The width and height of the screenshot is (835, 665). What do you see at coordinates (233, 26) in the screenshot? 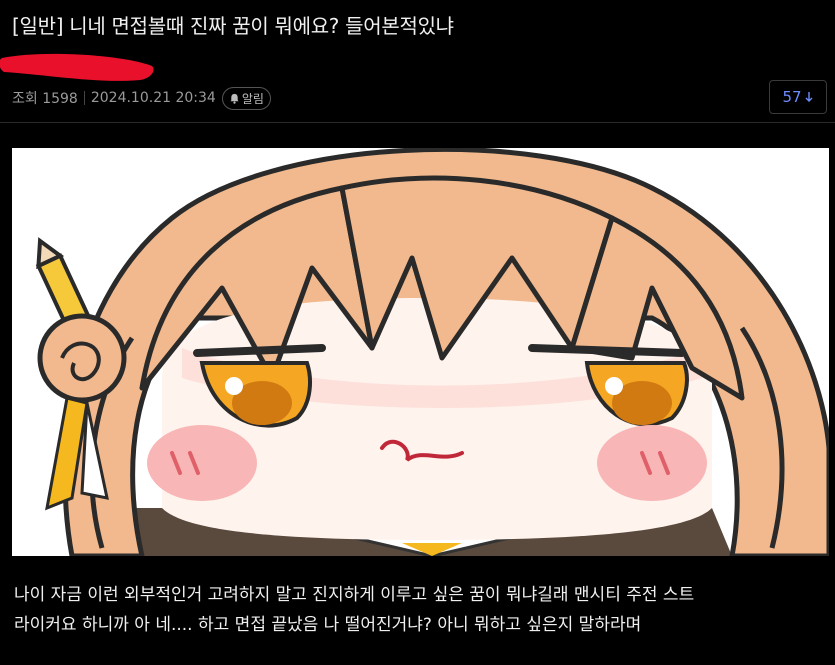
I see `post-title: [일반] 니네 면접볼때 진짜 꿈이 뭐에요? 들어본적있냐` at bounding box center [233, 26].